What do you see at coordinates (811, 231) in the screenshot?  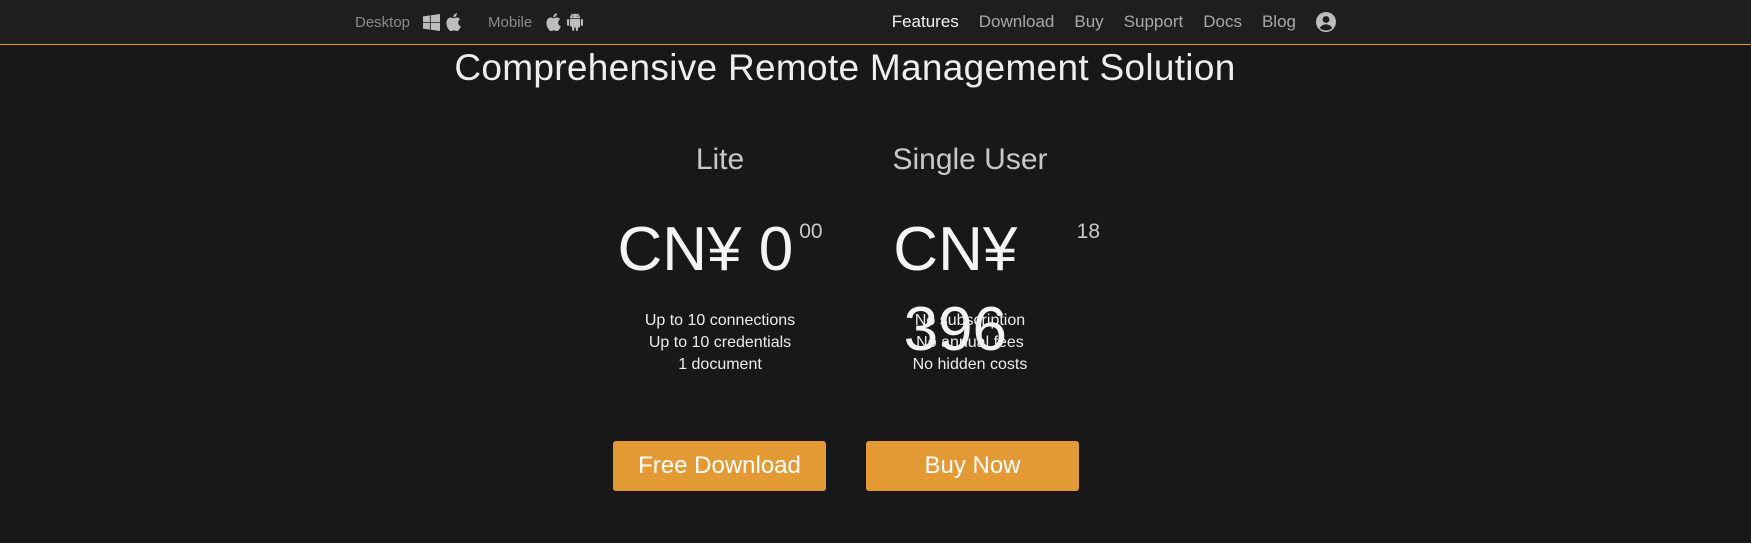 I see `price-cents: 00` at bounding box center [811, 231].